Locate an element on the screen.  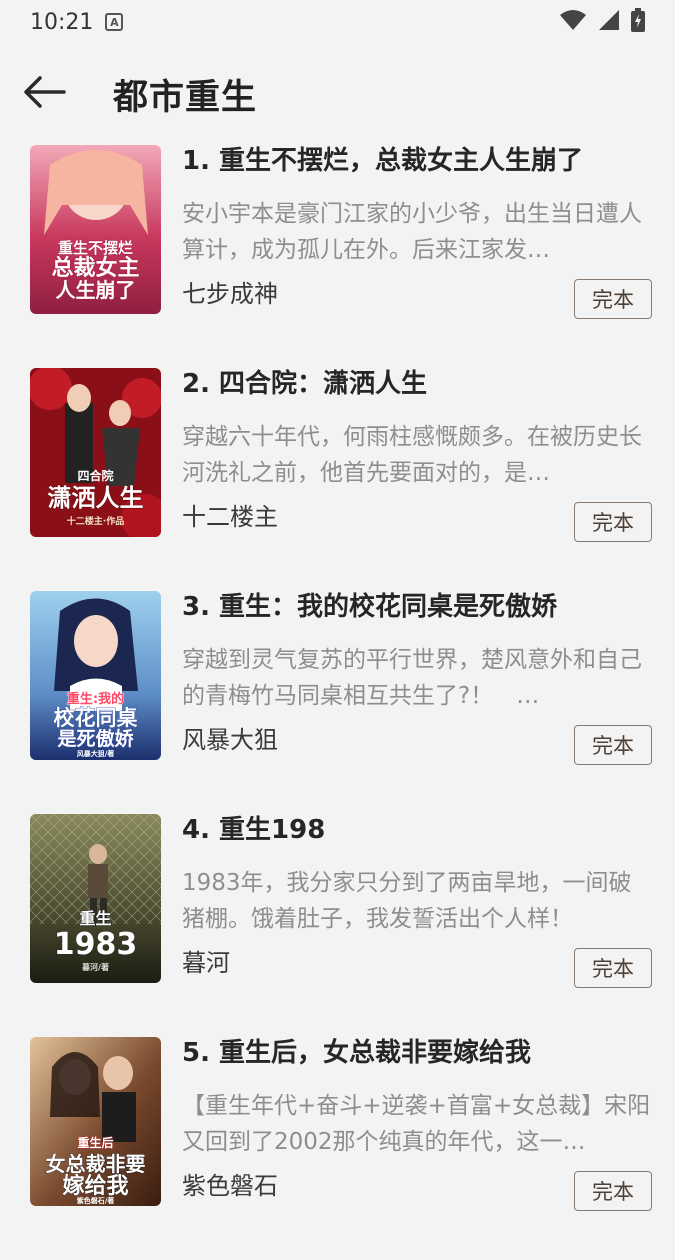
book-title: 3. 重生：我的校花同桌是死傲娇 is located at coordinates (369, 607).